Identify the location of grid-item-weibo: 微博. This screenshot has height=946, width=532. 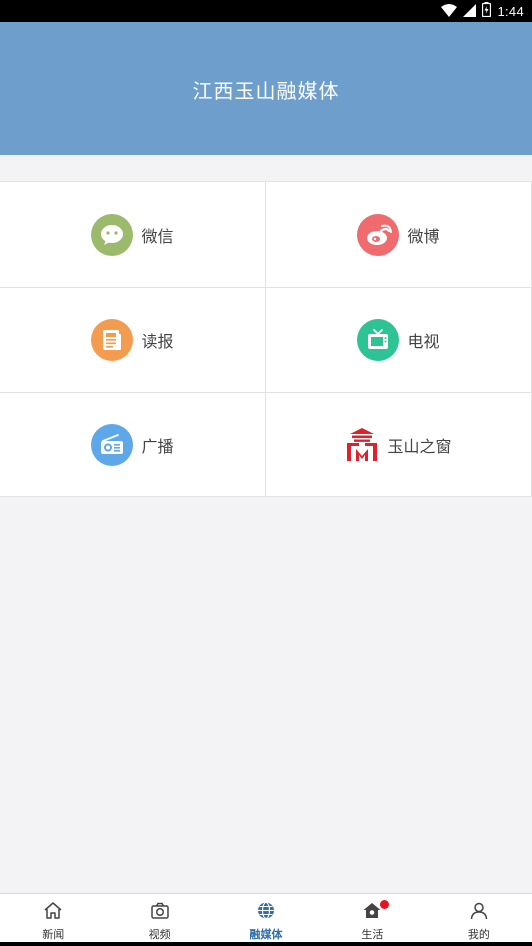
(399, 234).